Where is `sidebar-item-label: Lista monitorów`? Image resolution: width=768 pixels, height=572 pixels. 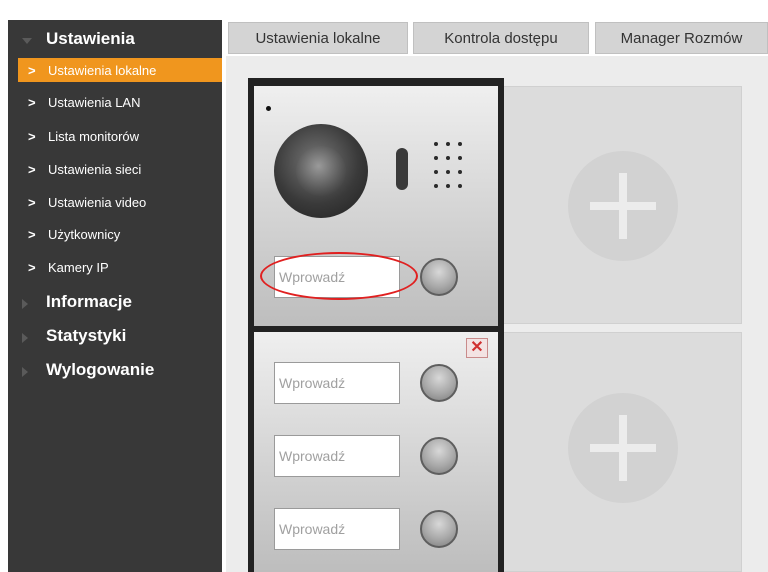
sidebar-item-label: Lista monitorów is located at coordinates (94, 136).